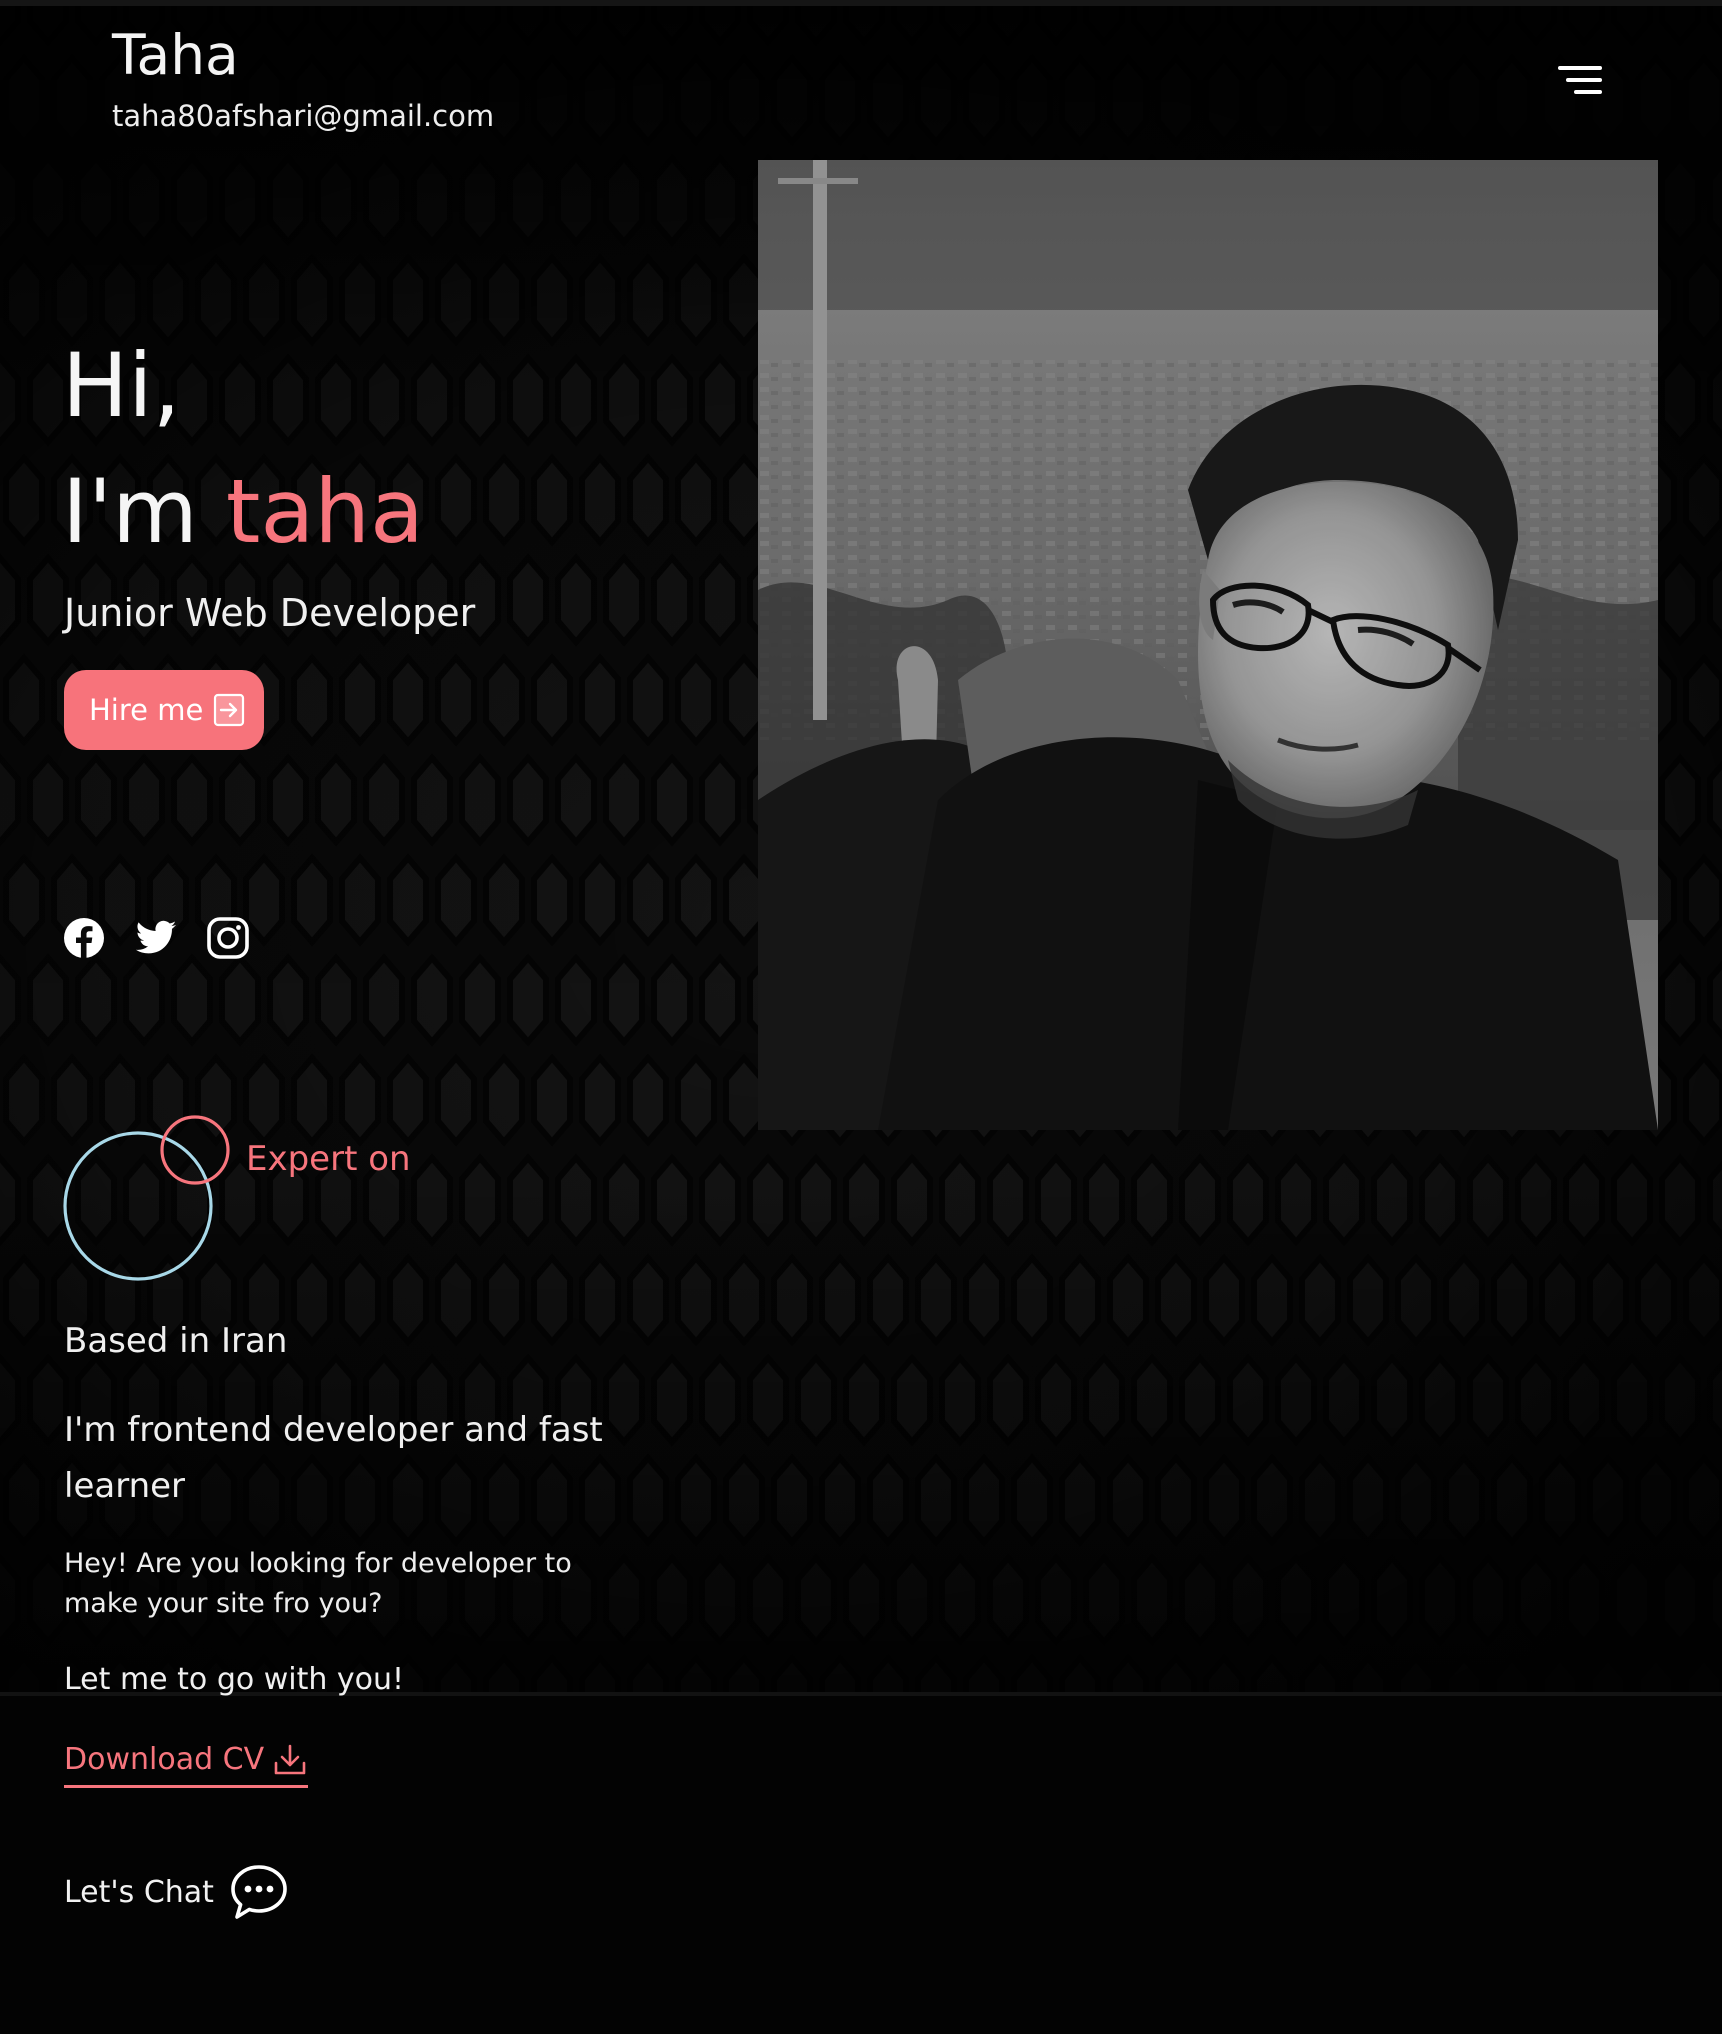  I want to click on brand-name: Taha, so click(175, 55).